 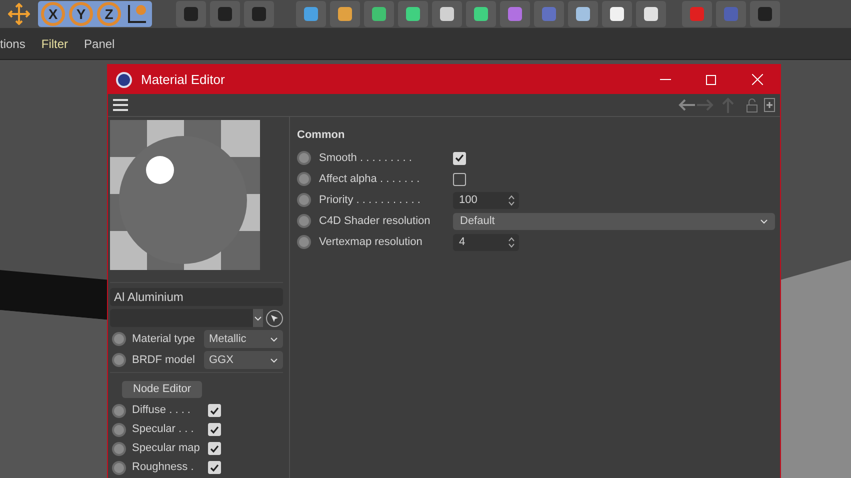 I want to click on coordinate-system-icon, so click(x=137, y=14).